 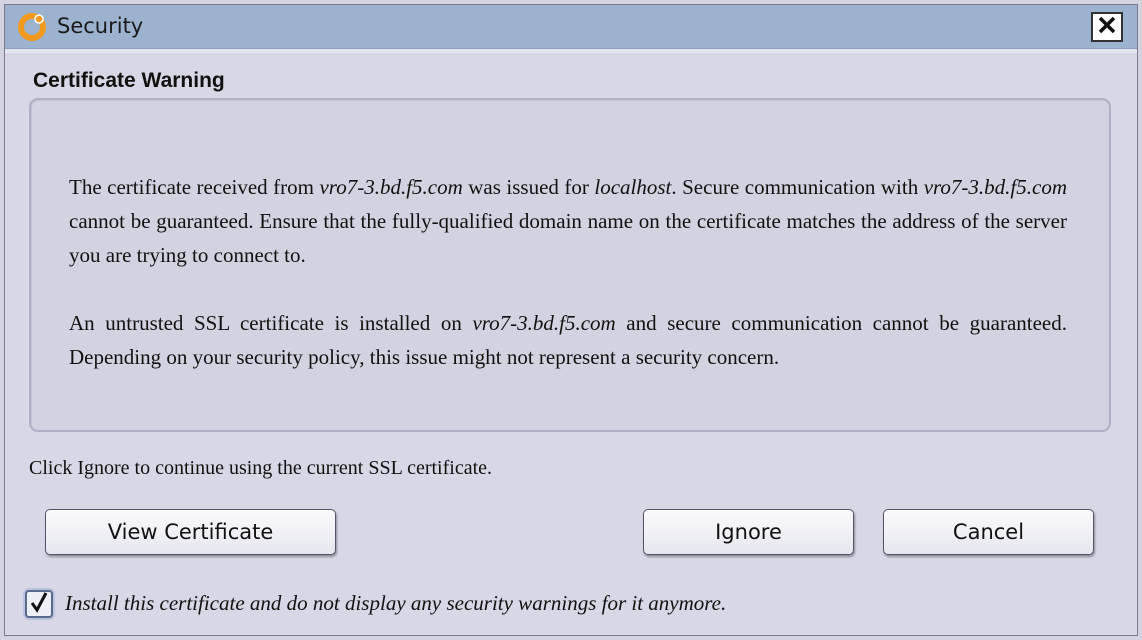 What do you see at coordinates (571, 27) in the screenshot?
I see `title-bar: Security` at bounding box center [571, 27].